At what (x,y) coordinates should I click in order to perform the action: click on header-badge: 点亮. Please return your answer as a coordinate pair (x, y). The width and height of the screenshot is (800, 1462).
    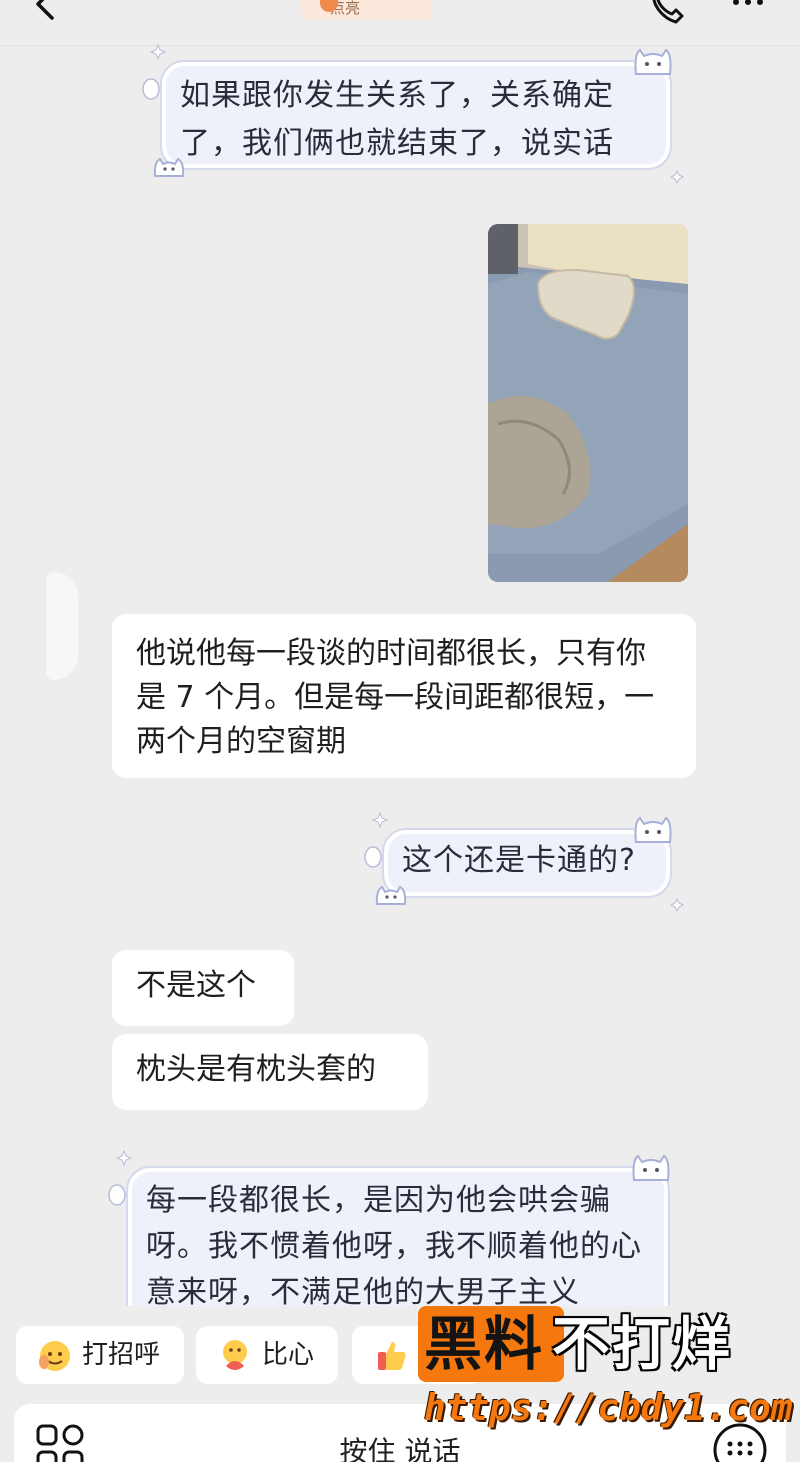
    Looking at the image, I should click on (367, 10).